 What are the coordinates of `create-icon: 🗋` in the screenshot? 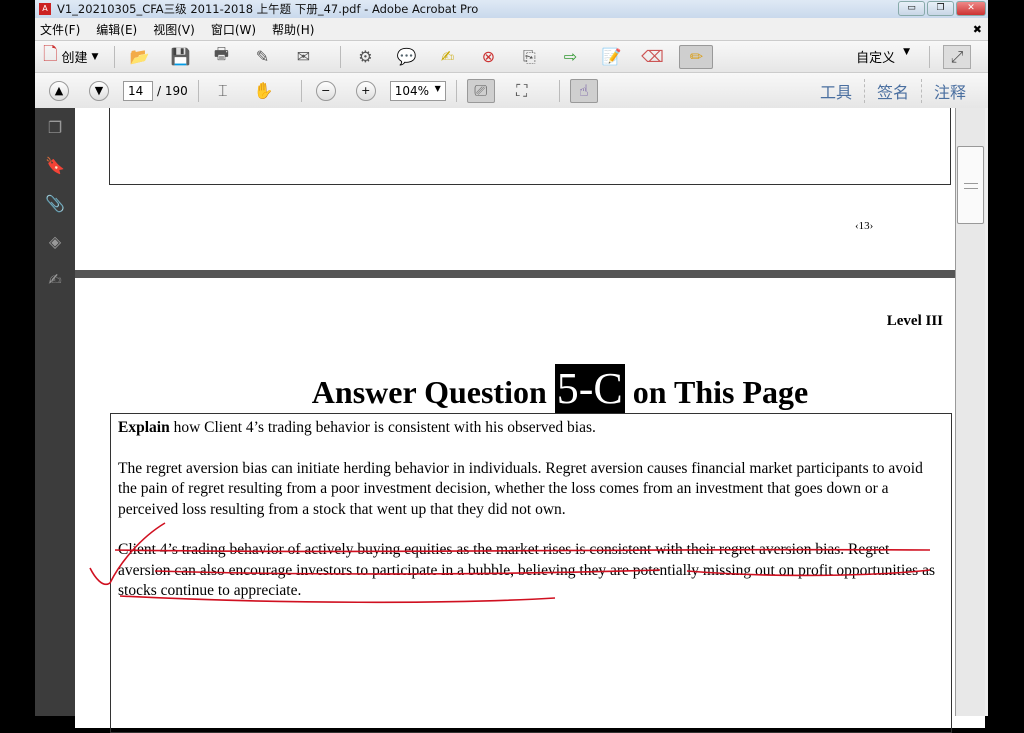 It's located at (50, 54).